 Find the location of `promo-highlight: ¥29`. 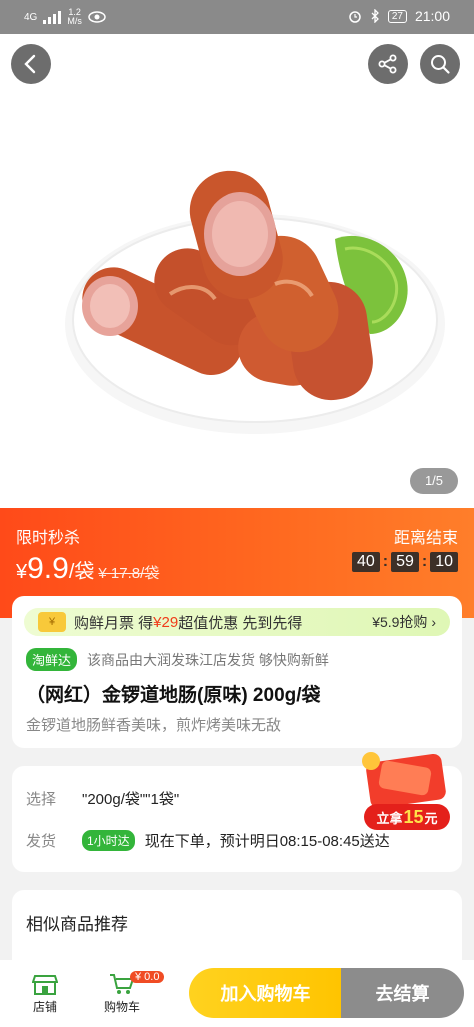

promo-highlight: ¥29 is located at coordinates (166, 622).